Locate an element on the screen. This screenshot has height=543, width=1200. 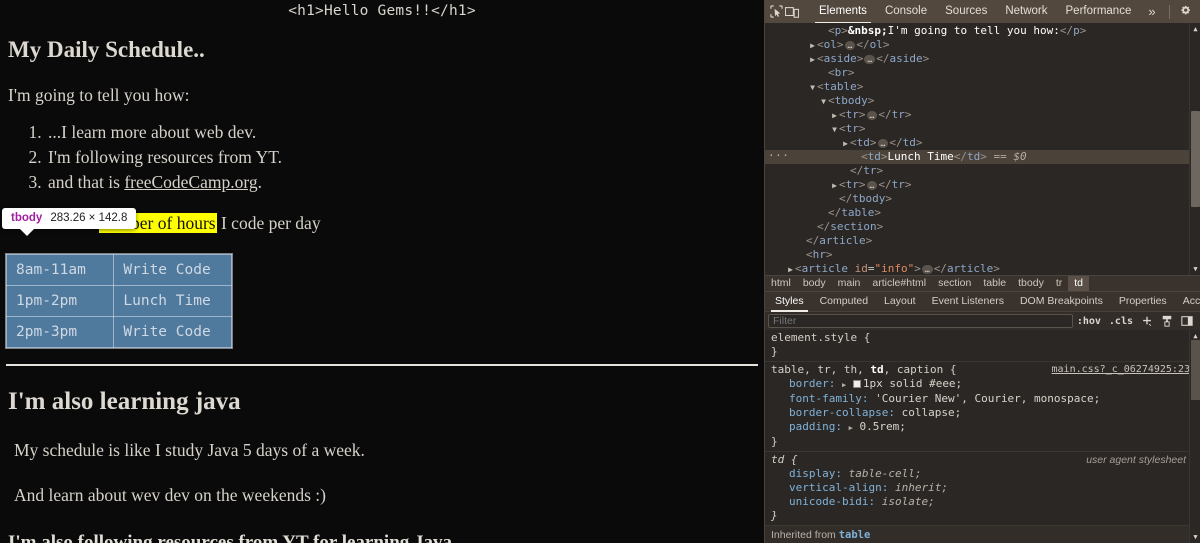
dom-scrollbar-thumb is located at coordinates (1195, 159).